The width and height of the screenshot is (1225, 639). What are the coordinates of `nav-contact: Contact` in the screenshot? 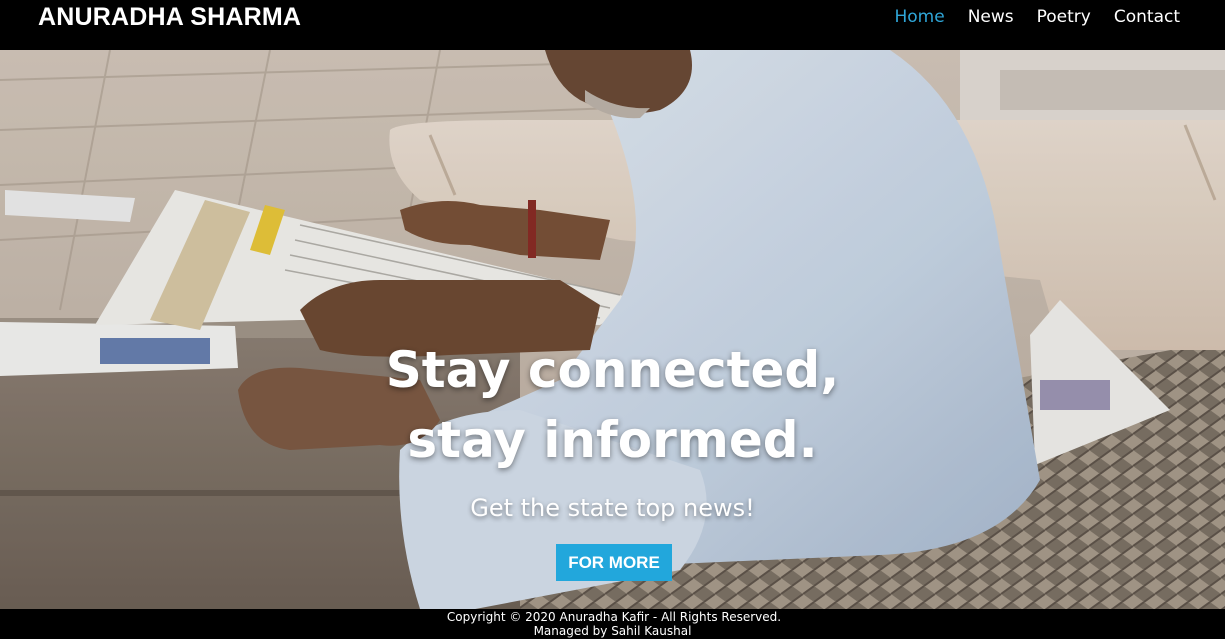 It's located at (1147, 17).